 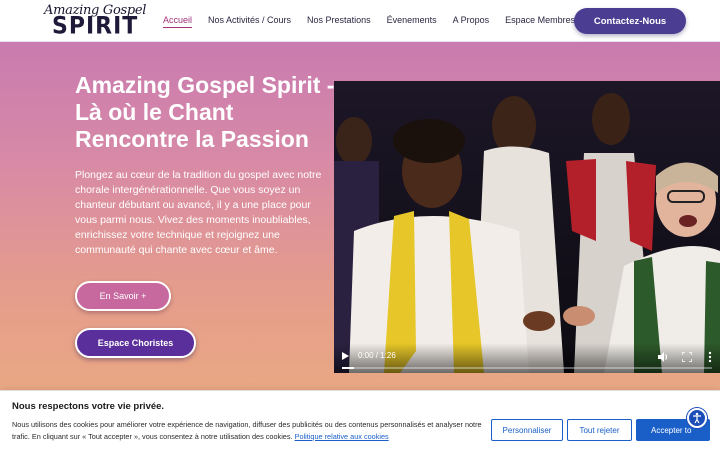 What do you see at coordinates (135, 343) in the screenshot?
I see `espace-choristes-button: Espace Choristes` at bounding box center [135, 343].